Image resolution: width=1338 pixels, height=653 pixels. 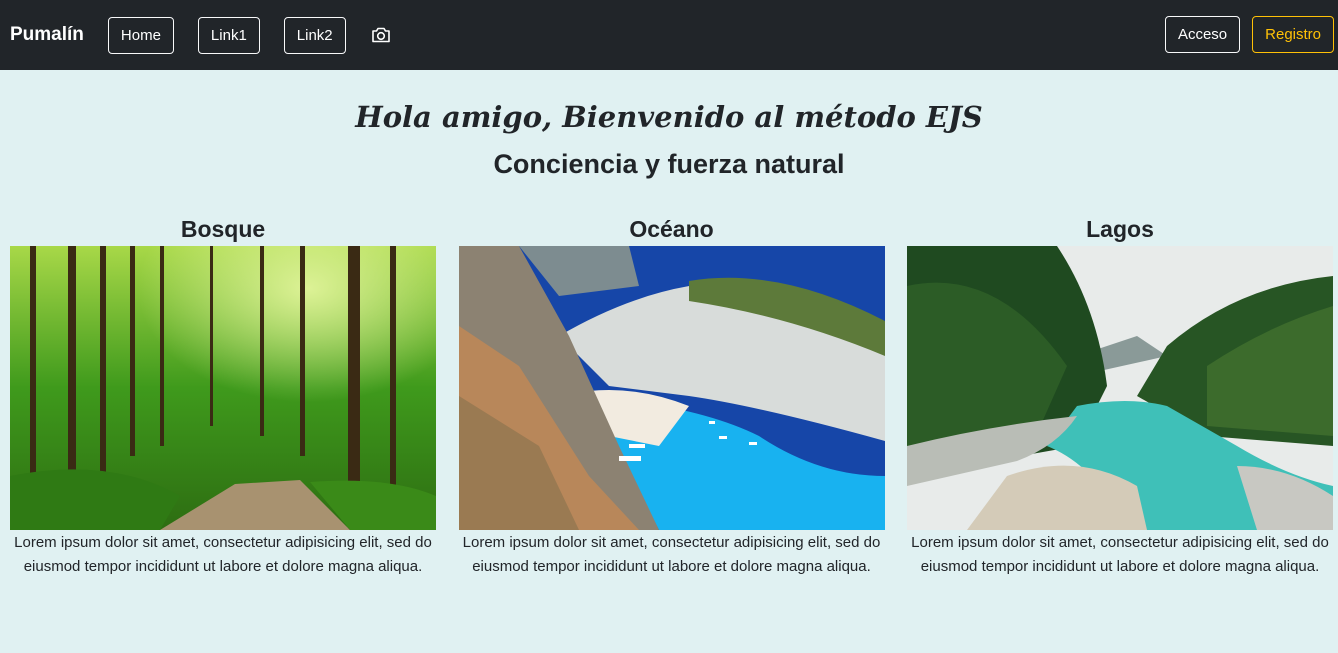 I want to click on nav-home-button: Home, so click(x=140, y=35).